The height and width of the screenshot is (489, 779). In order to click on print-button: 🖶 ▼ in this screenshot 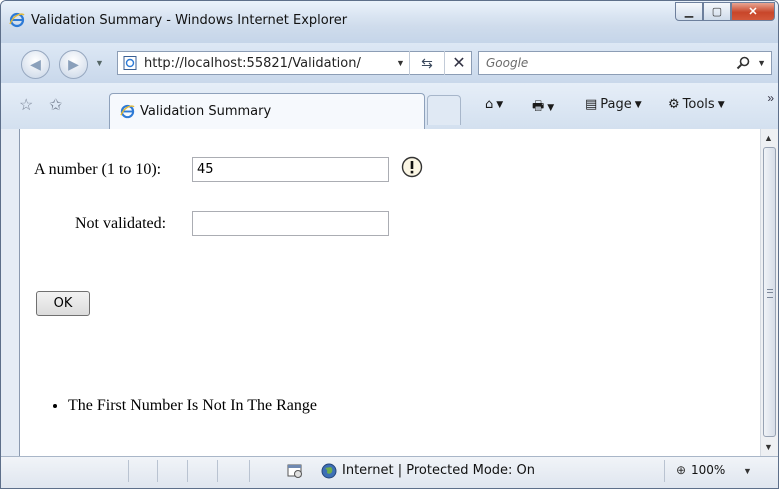, I will do `click(543, 108)`.